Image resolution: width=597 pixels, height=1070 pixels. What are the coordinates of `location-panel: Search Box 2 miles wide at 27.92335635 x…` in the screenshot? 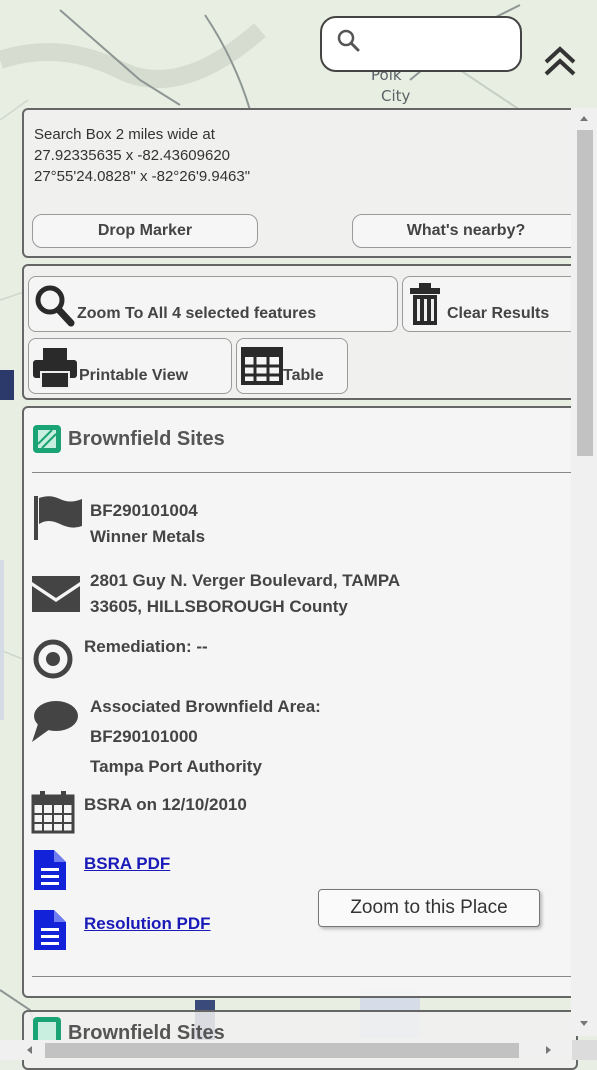 It's located at (301, 183).